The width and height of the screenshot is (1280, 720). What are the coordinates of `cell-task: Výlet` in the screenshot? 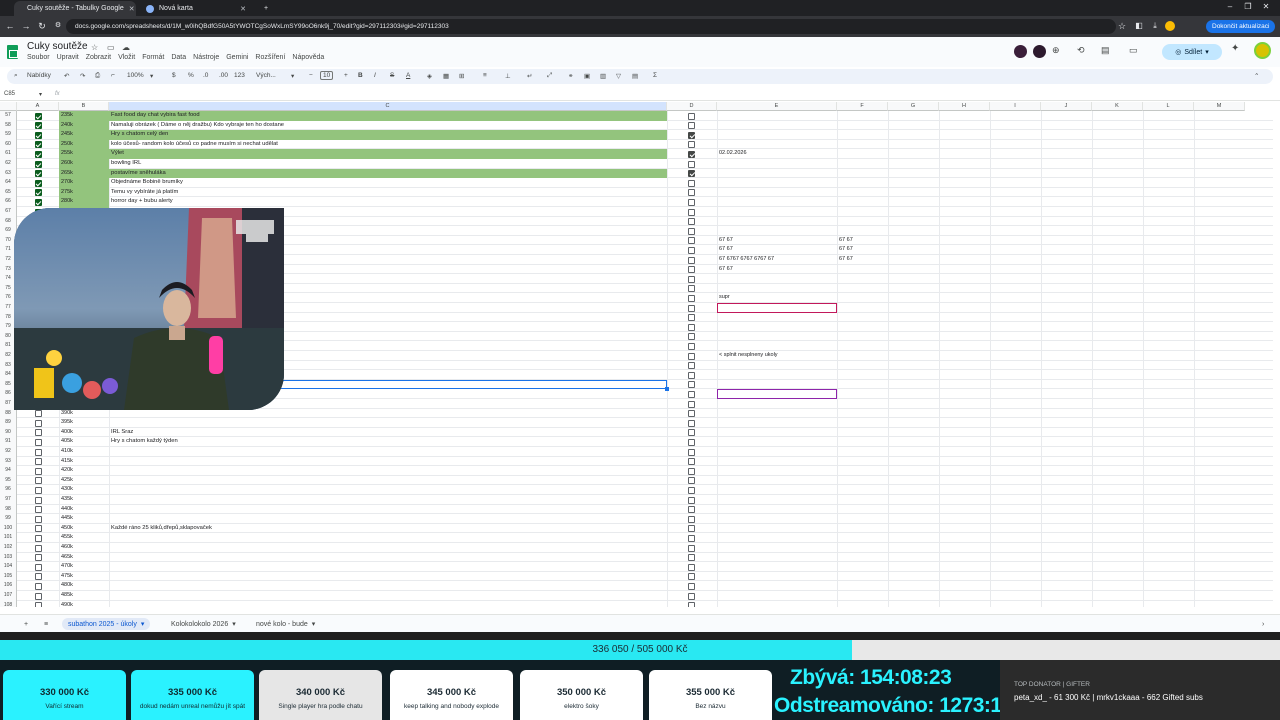 It's located at (388, 154).